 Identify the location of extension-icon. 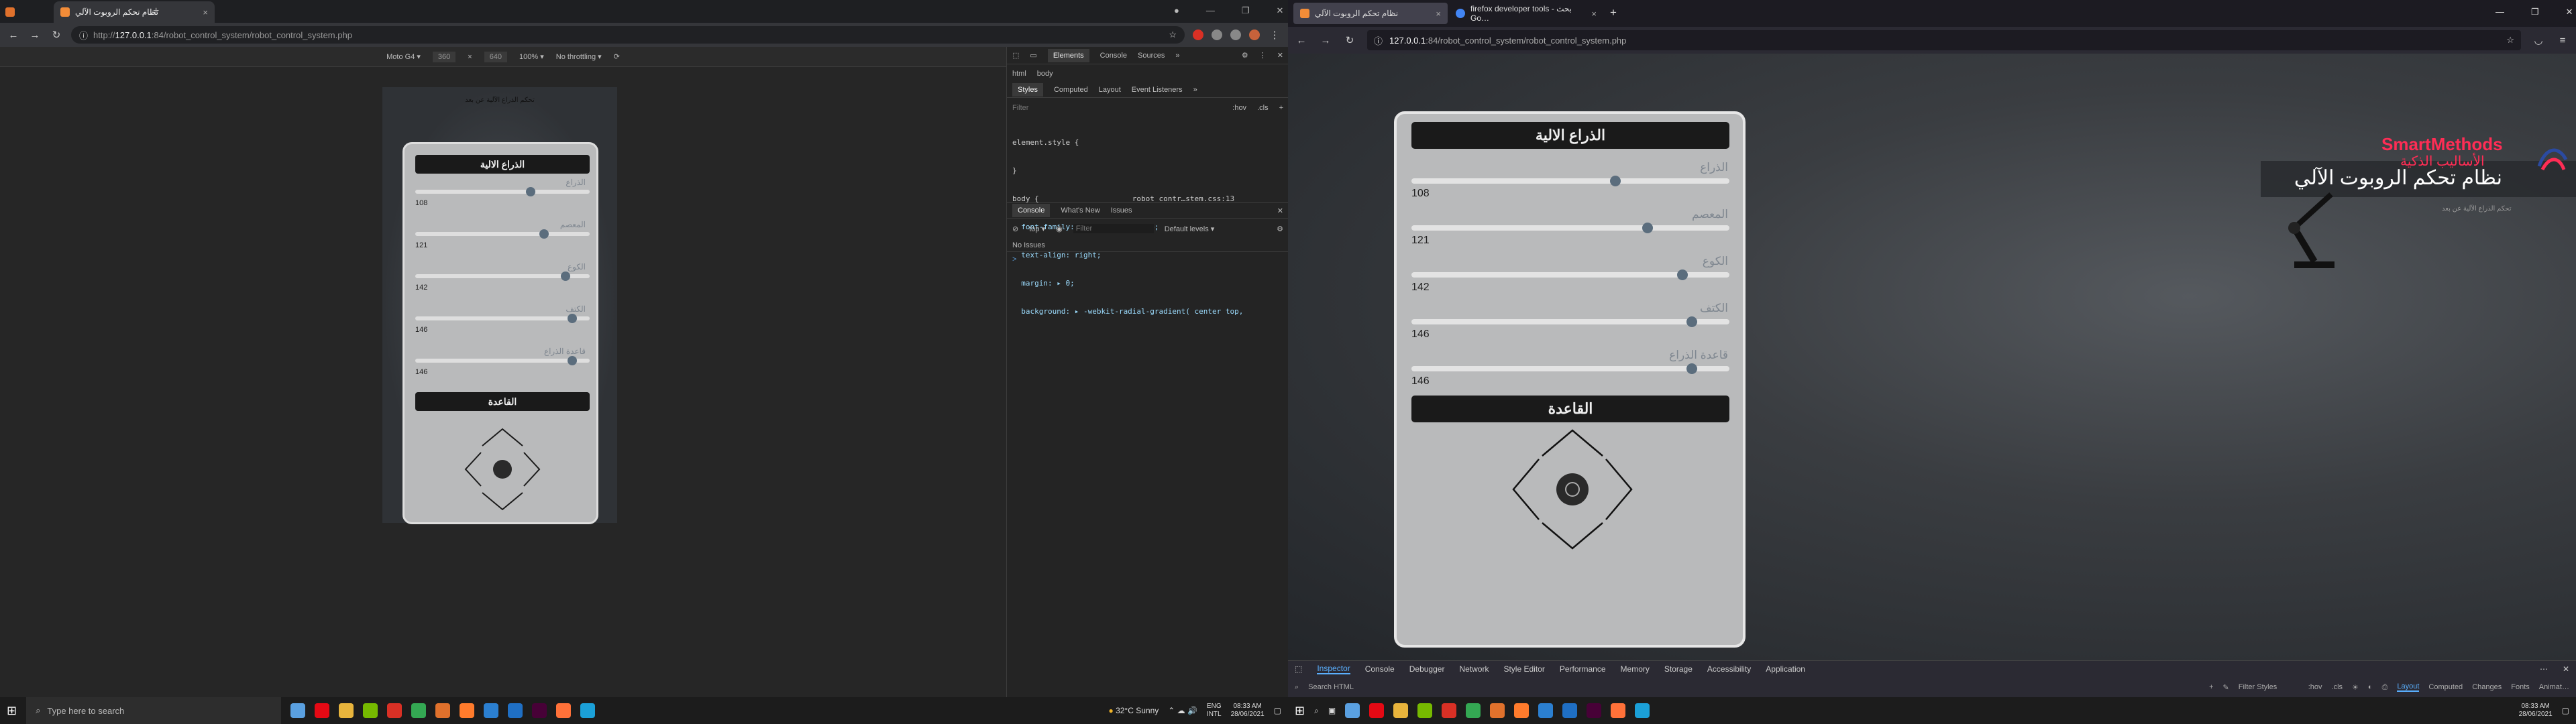
(1217, 34).